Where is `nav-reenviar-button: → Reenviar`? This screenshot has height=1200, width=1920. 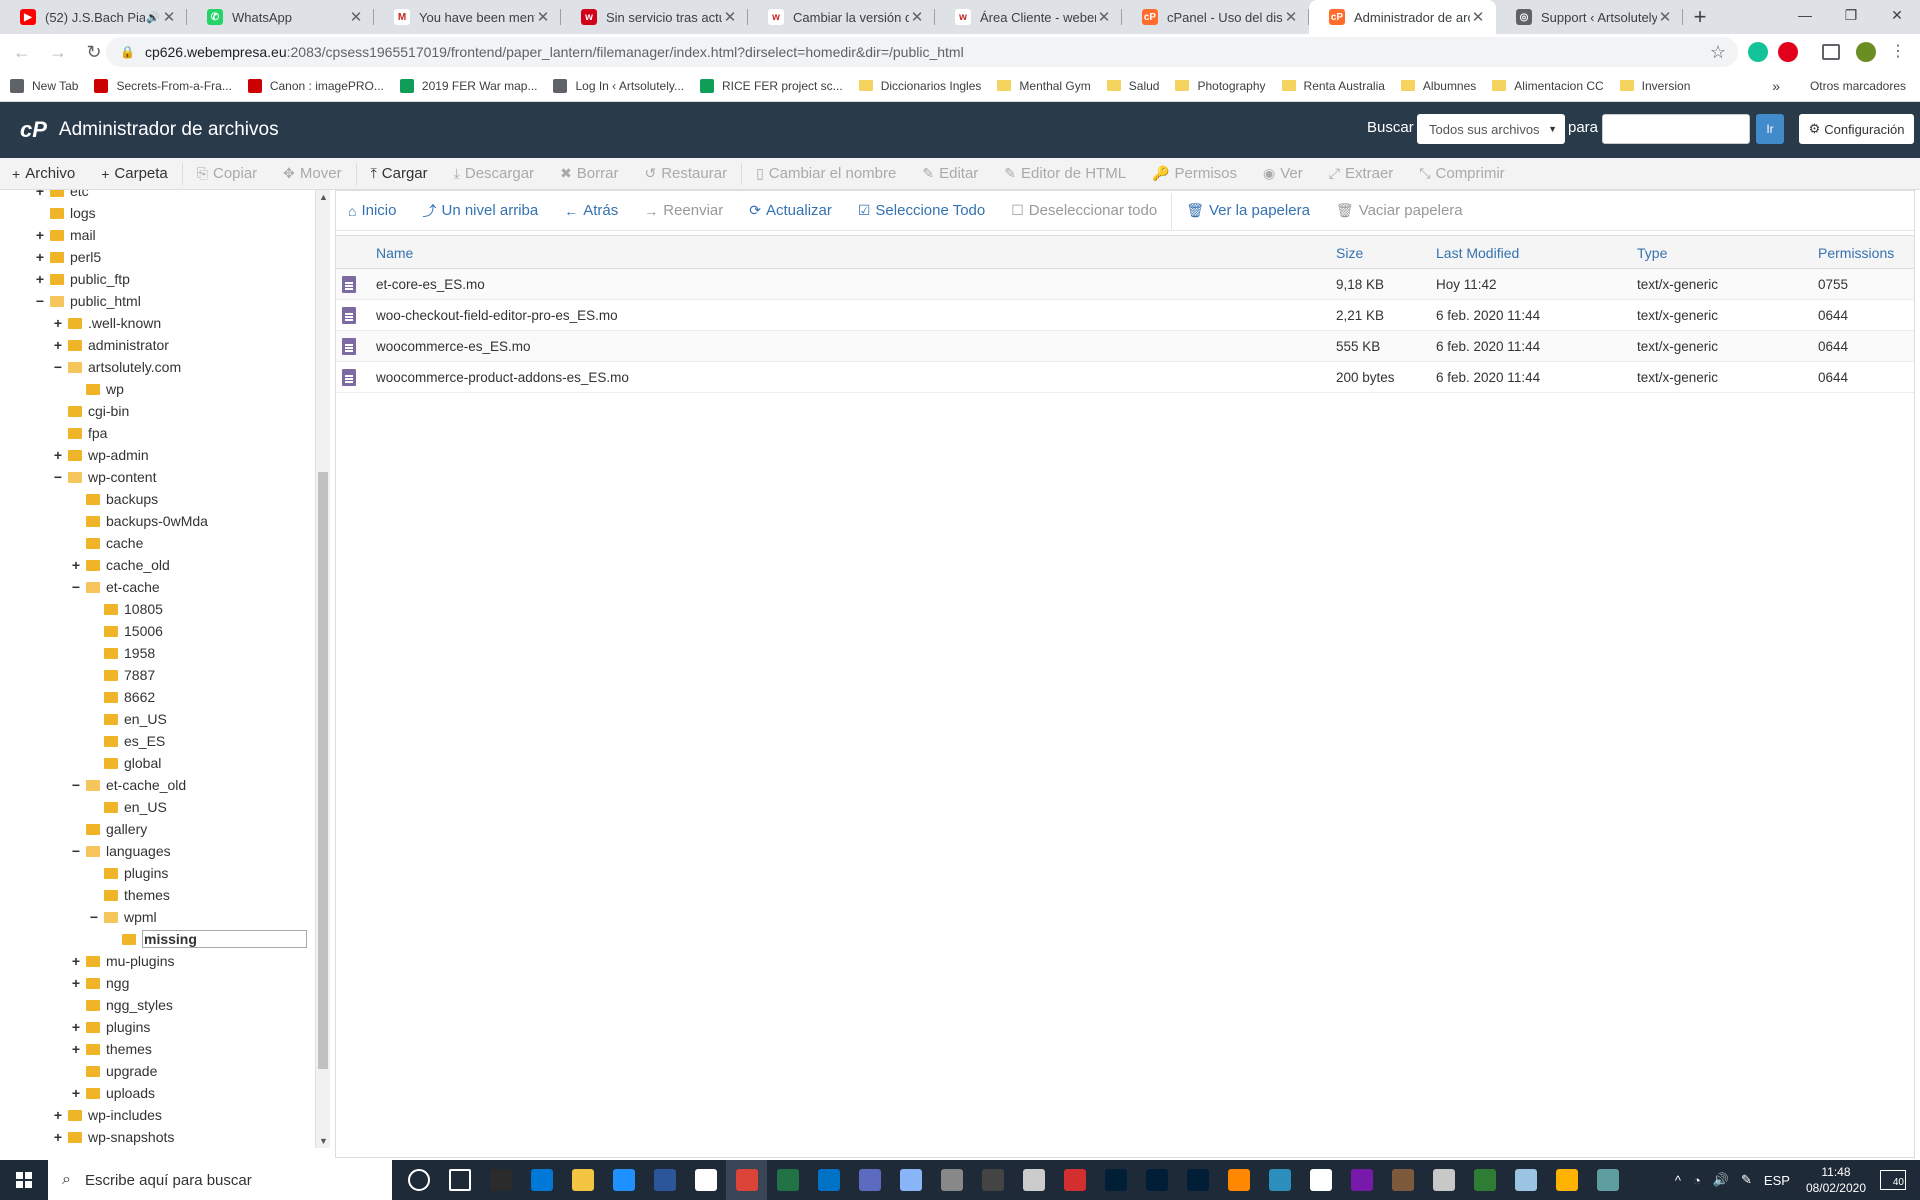 nav-reenviar-button: → Reenviar is located at coordinates (683, 210).